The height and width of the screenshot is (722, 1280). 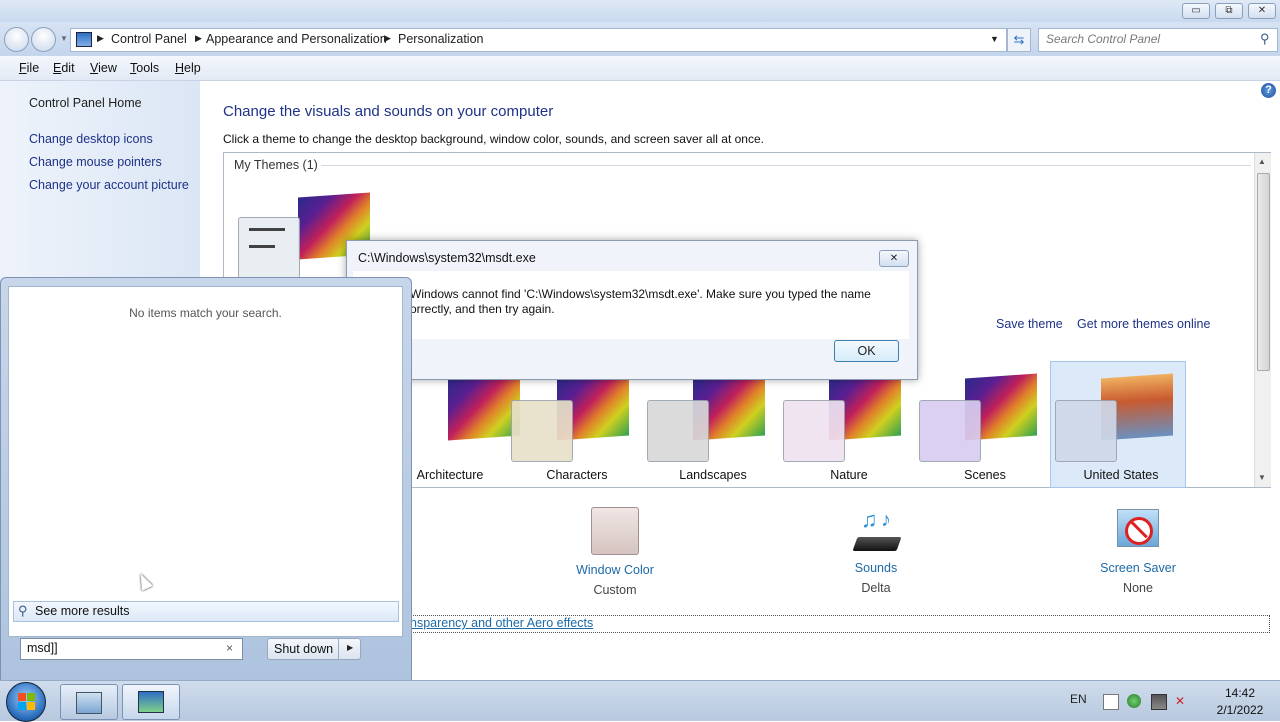 What do you see at coordinates (95, 162) in the screenshot?
I see `change-mouse-pointers-link: Change mouse pointers` at bounding box center [95, 162].